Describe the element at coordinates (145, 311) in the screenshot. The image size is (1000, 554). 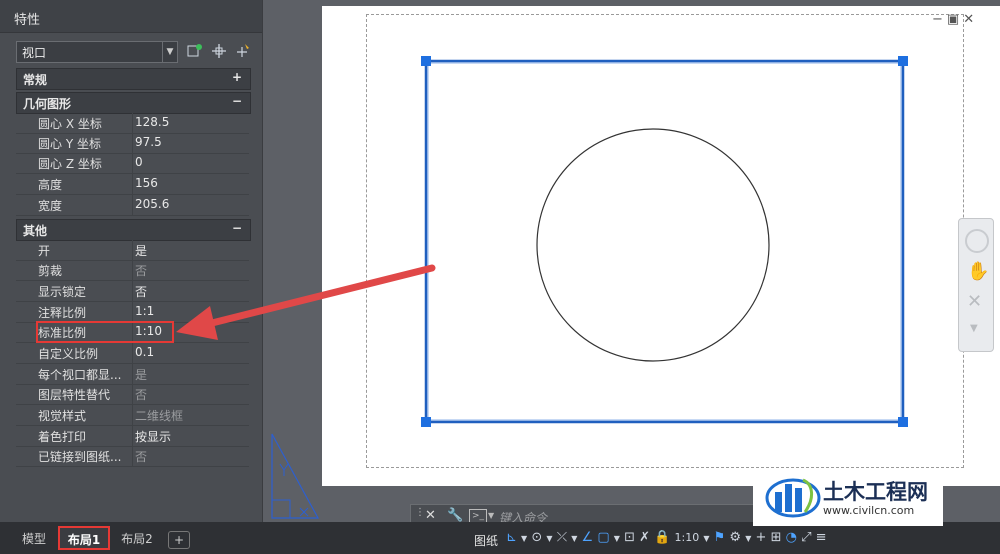
I see `property-value: 1:1` at that location.